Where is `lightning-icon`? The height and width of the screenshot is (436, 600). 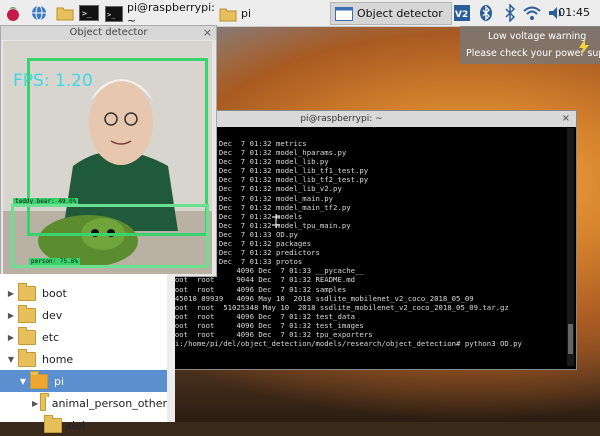
lightning-icon is located at coordinates (584, 48).